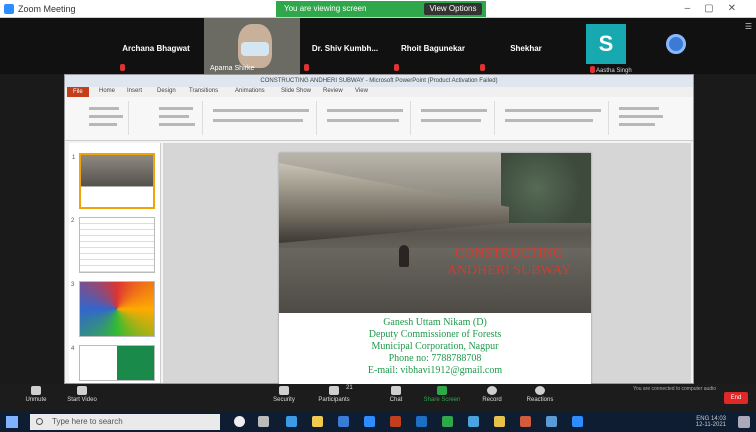 The image size is (756, 432). I want to click on participant-tile: Archana Bhagwat, so click(156, 46).